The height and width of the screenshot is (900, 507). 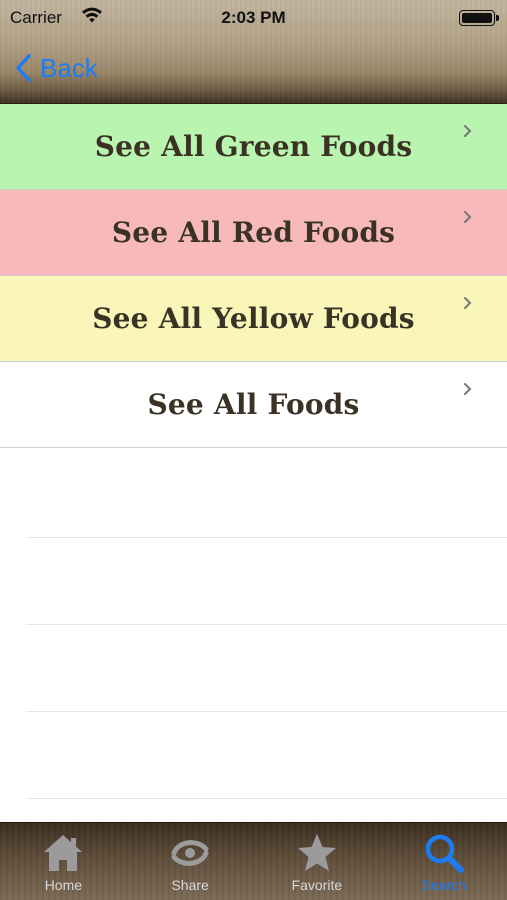 I want to click on list-item-red-foods: See All Red Foods, so click(x=253, y=233).